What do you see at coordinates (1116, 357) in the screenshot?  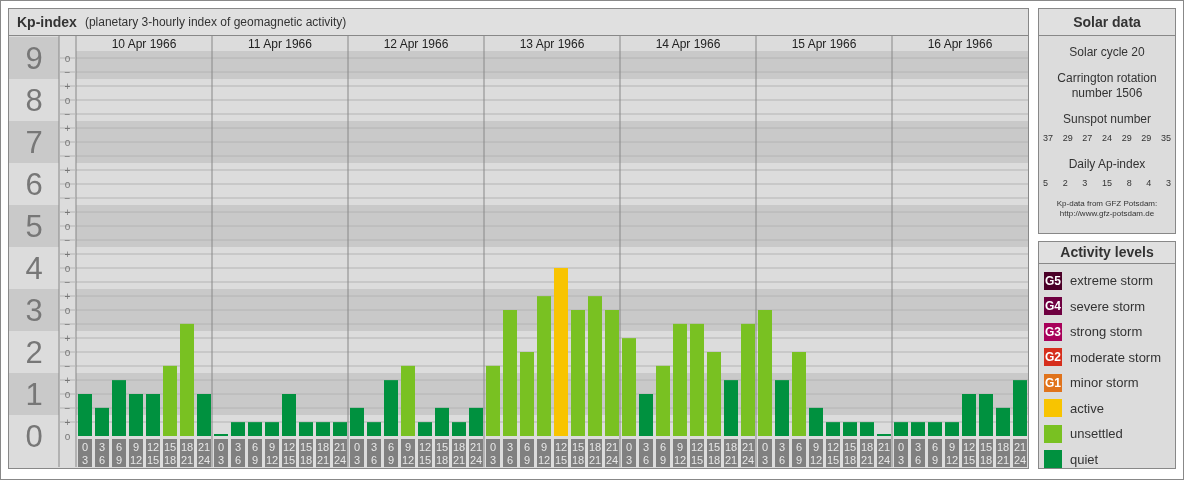 I see `legend-label: moderate storm` at bounding box center [1116, 357].